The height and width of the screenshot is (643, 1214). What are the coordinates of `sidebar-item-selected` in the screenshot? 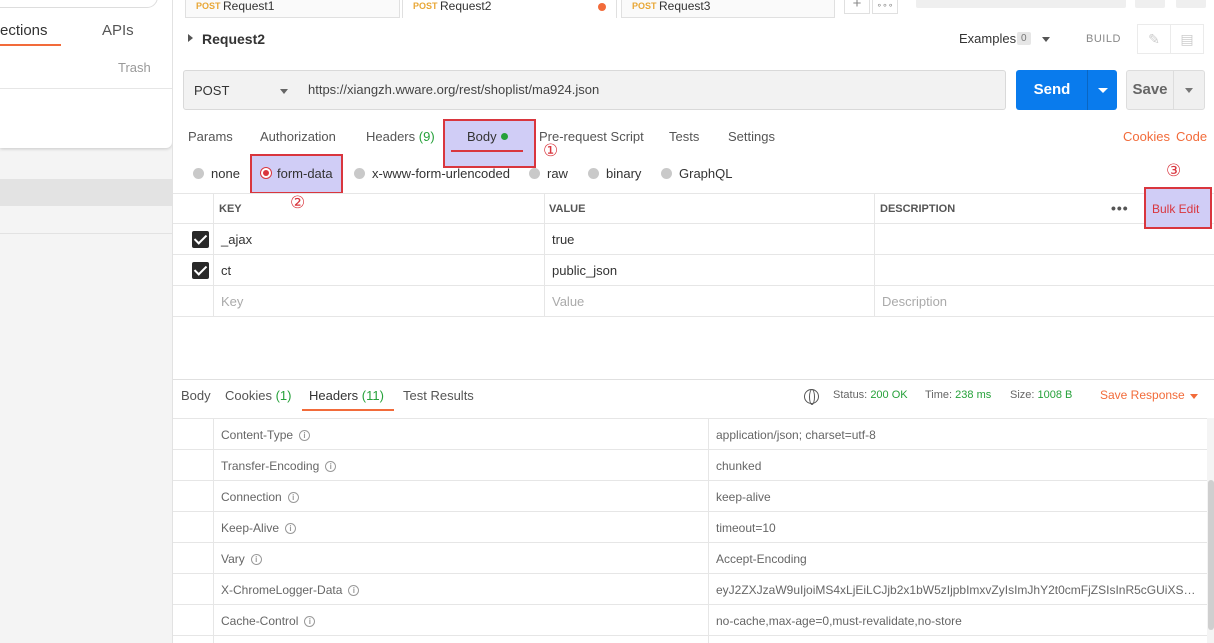 It's located at (86, 192).